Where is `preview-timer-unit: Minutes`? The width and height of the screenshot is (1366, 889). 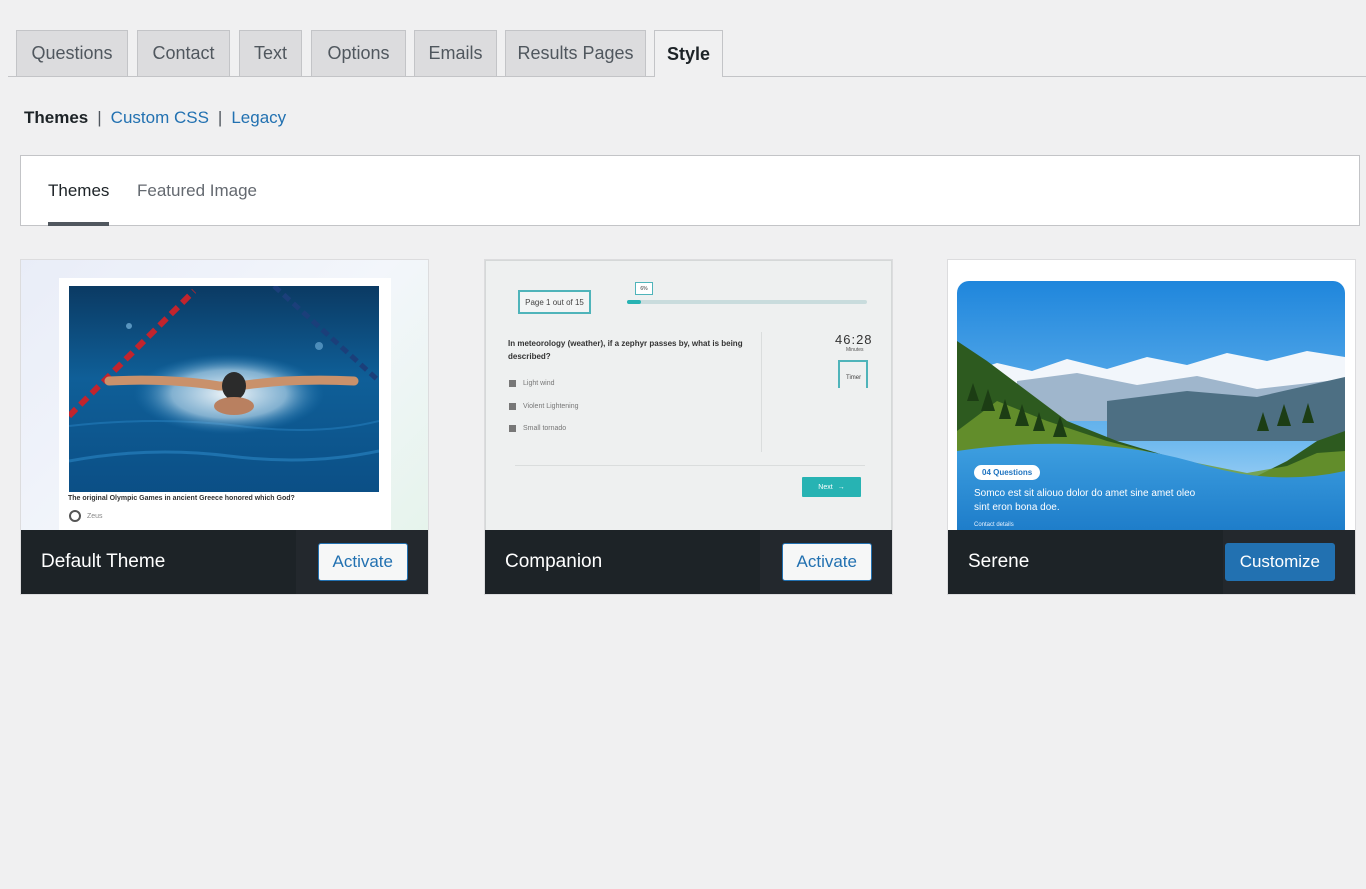 preview-timer-unit: Minutes is located at coordinates (855, 350).